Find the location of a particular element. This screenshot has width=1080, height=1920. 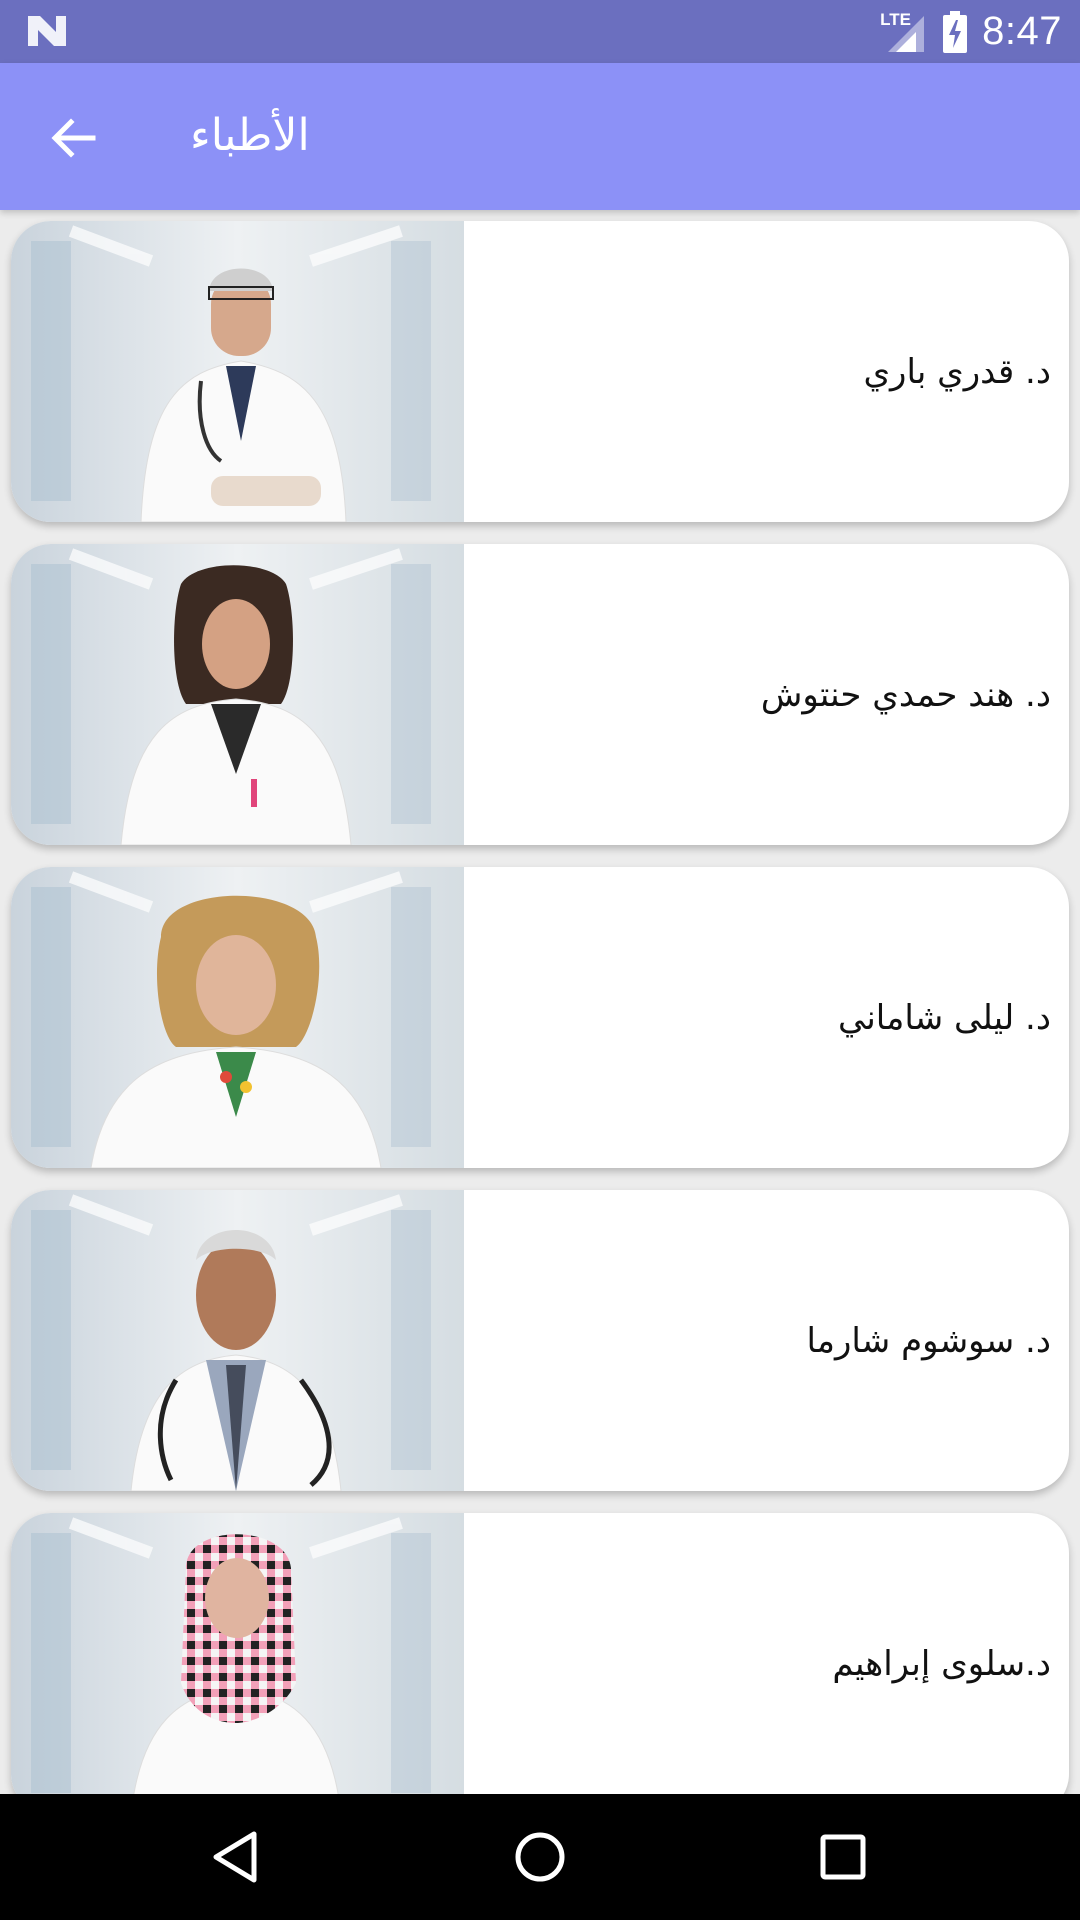

nav-home-button is located at coordinates (540, 1857).